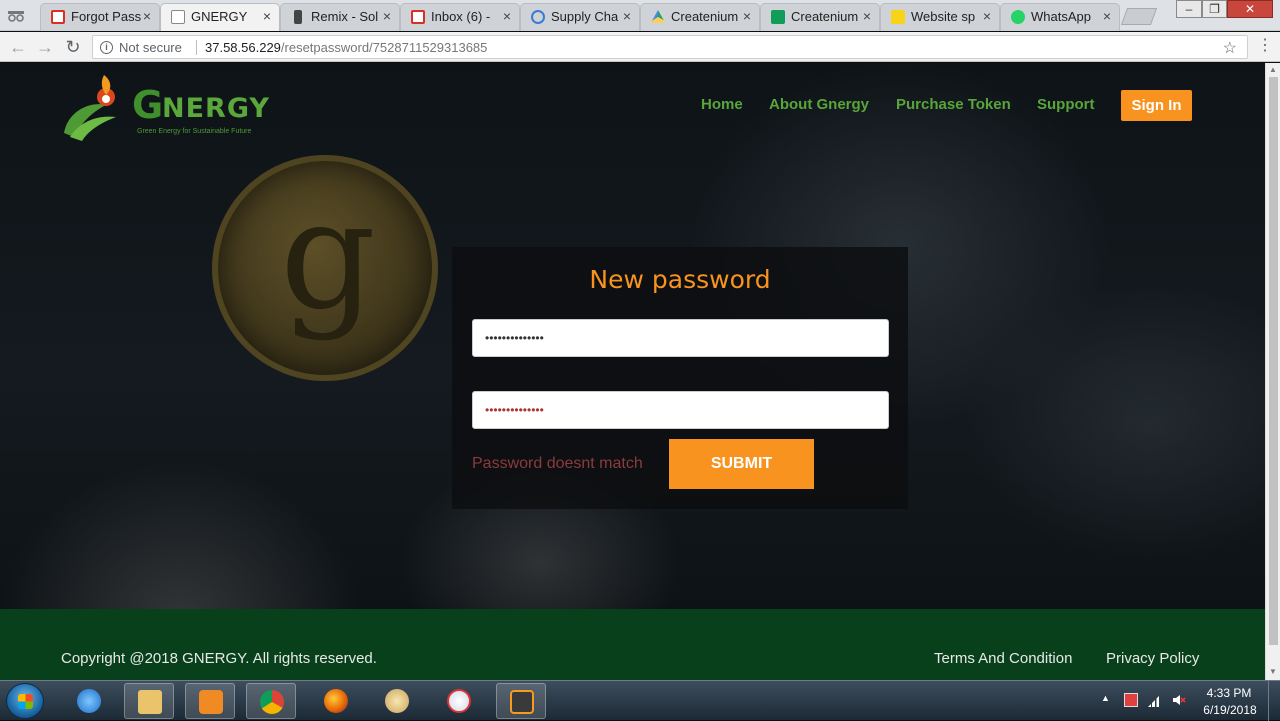  I want to click on form-title: New password, so click(680, 279).